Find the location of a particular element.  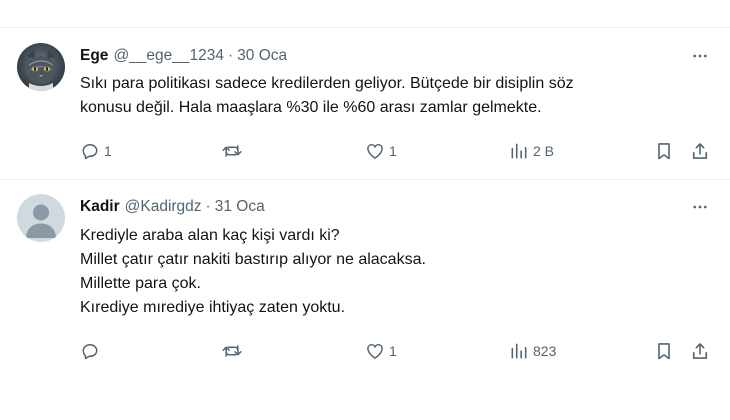

display-name: Ege is located at coordinates (94, 56).